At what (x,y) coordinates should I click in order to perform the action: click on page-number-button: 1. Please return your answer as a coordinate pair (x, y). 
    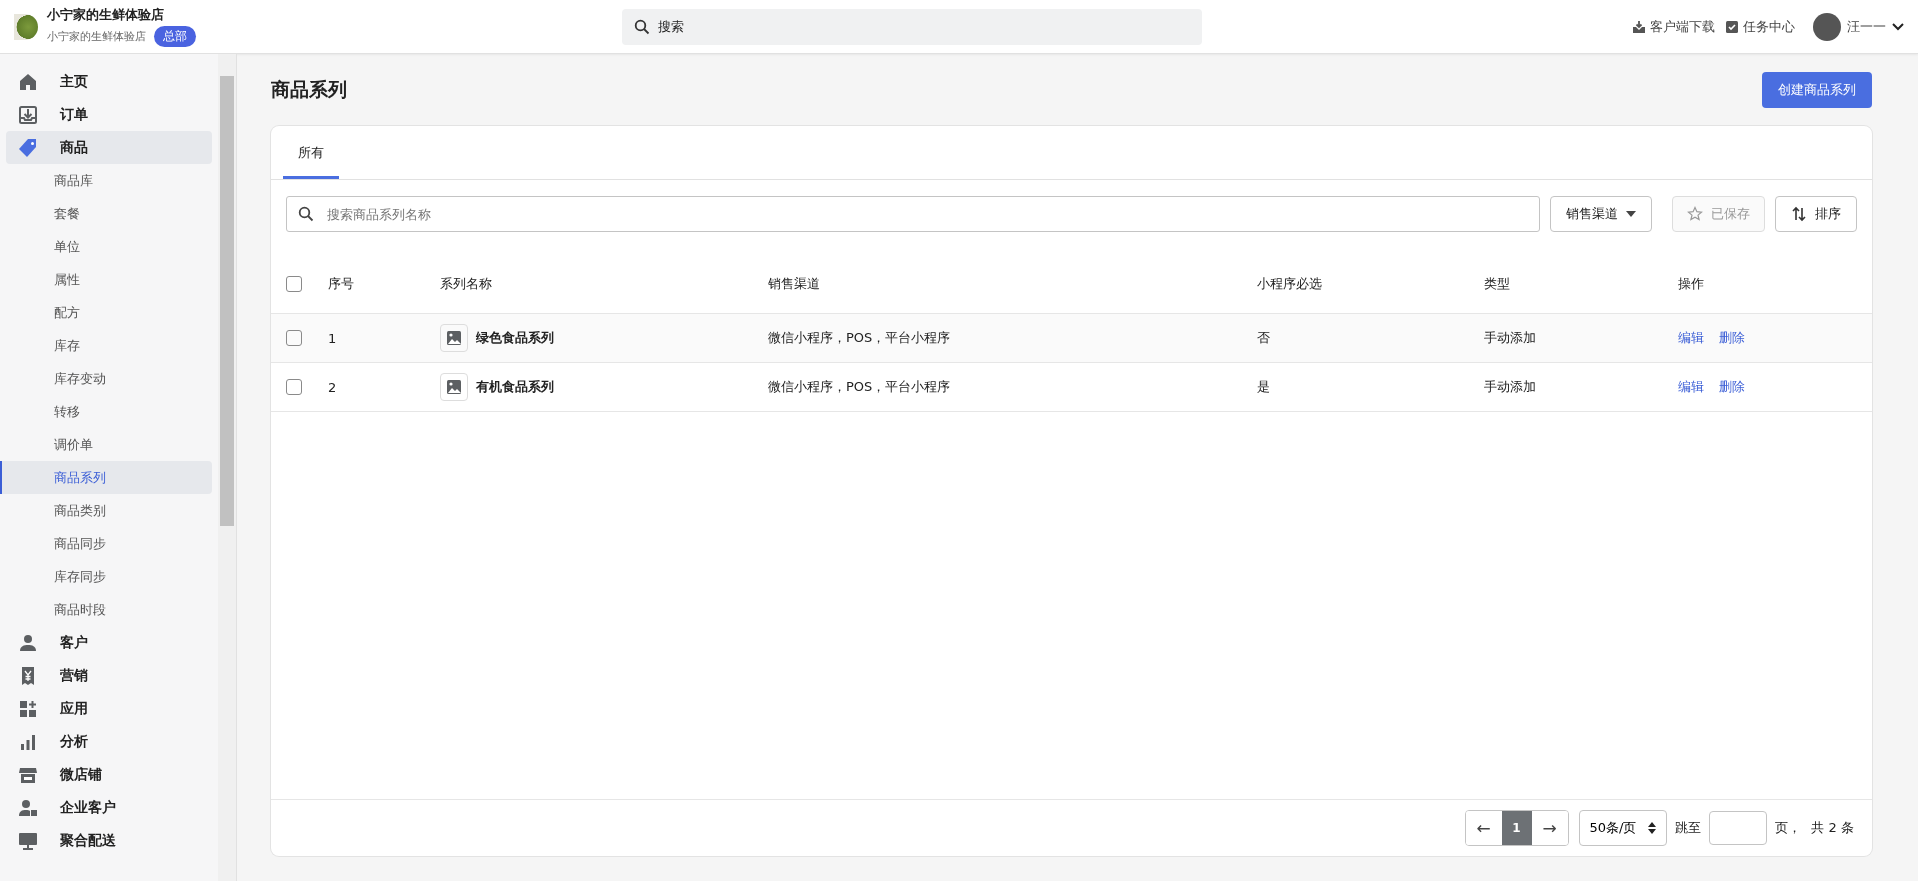
    Looking at the image, I should click on (1516, 828).